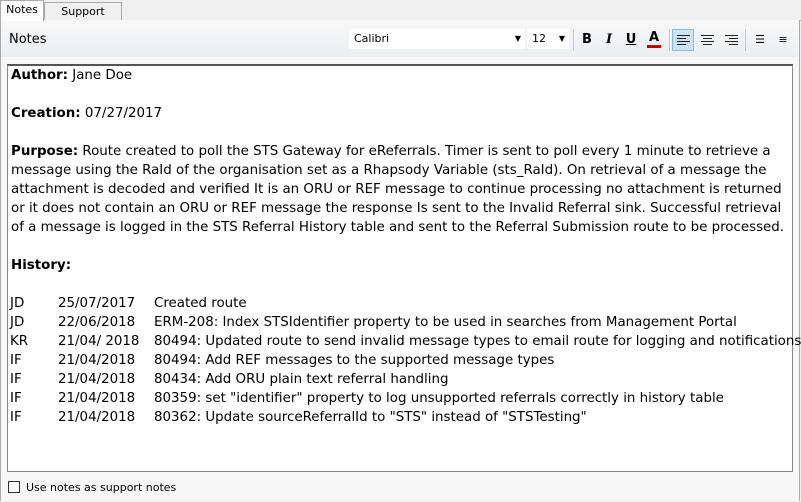 The image size is (801, 502). Describe the element at coordinates (631, 40) in the screenshot. I see `underline-button: U` at that location.